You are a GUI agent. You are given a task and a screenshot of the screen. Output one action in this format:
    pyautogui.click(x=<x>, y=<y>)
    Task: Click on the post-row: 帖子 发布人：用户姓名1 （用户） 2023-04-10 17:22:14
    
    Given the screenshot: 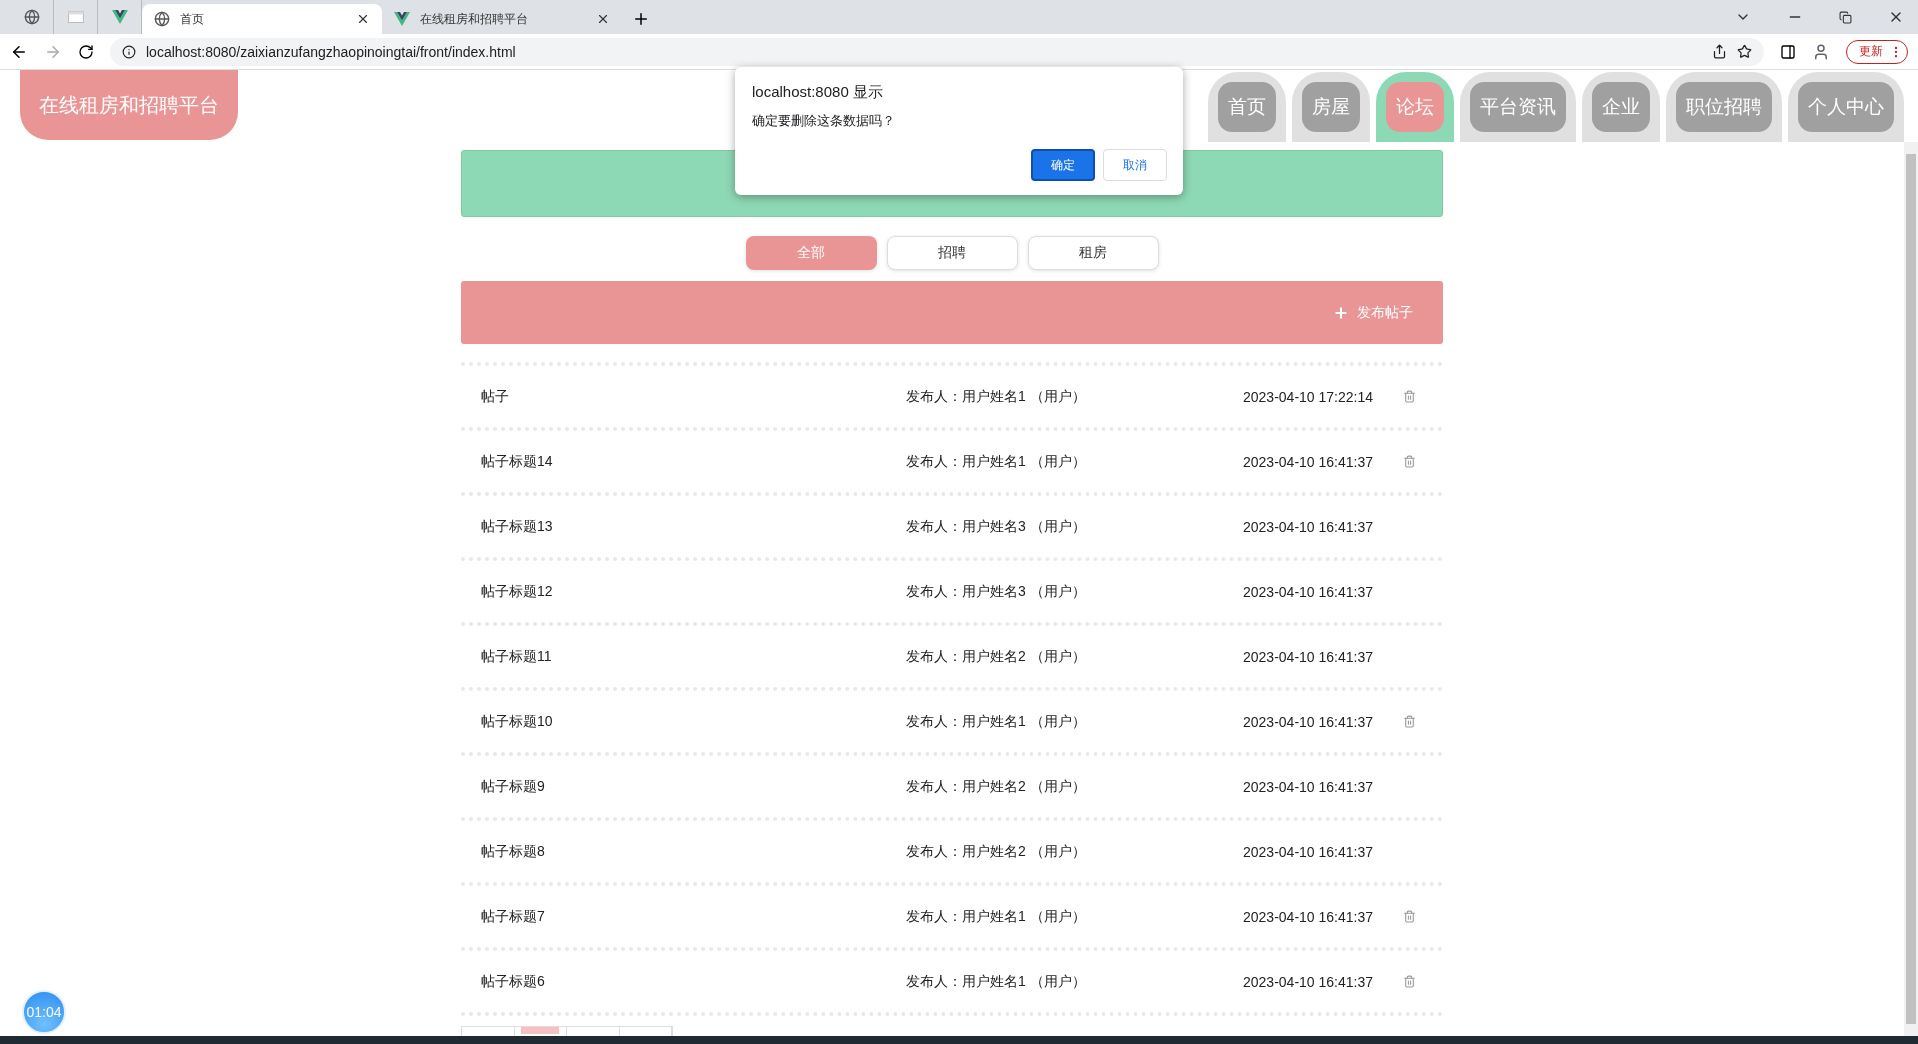 What is the action you would take?
    pyautogui.click(x=952, y=398)
    